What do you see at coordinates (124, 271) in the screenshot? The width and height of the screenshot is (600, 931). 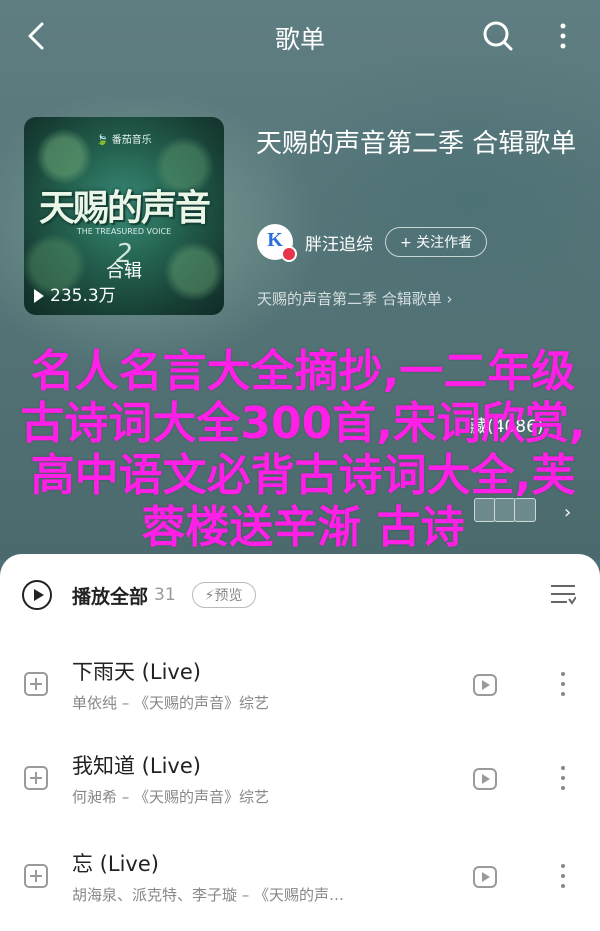 I see `cover-tag: 合辑` at bounding box center [124, 271].